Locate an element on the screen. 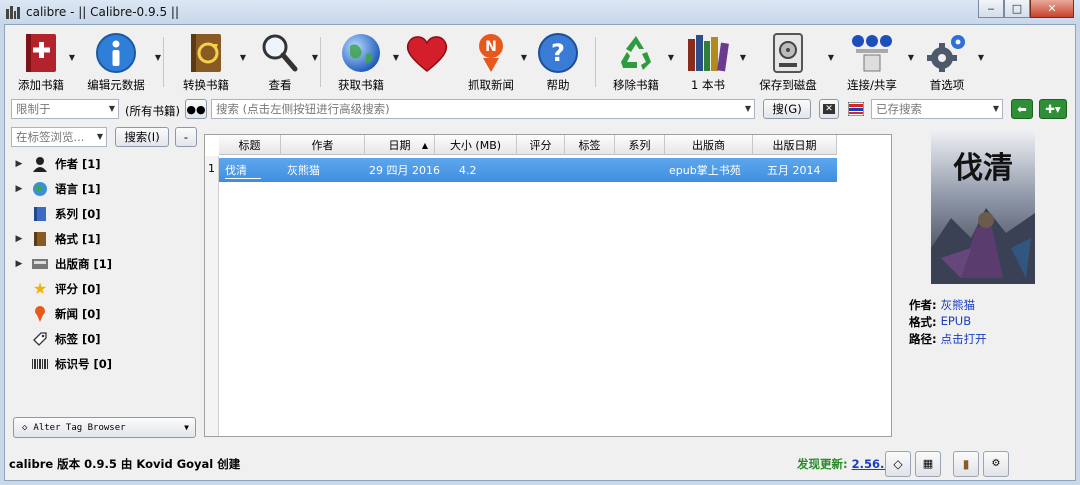  get-books-button: 获取书籍 ▼ is located at coordinates (362, 60).